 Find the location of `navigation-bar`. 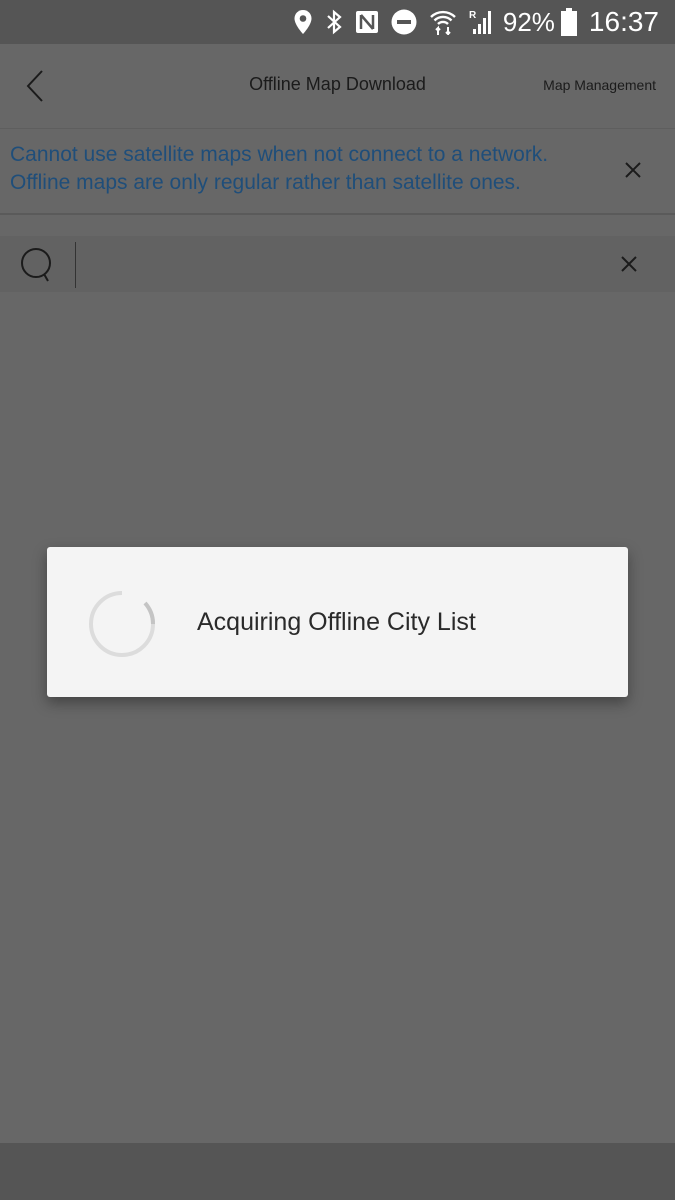

navigation-bar is located at coordinates (337, 1171).